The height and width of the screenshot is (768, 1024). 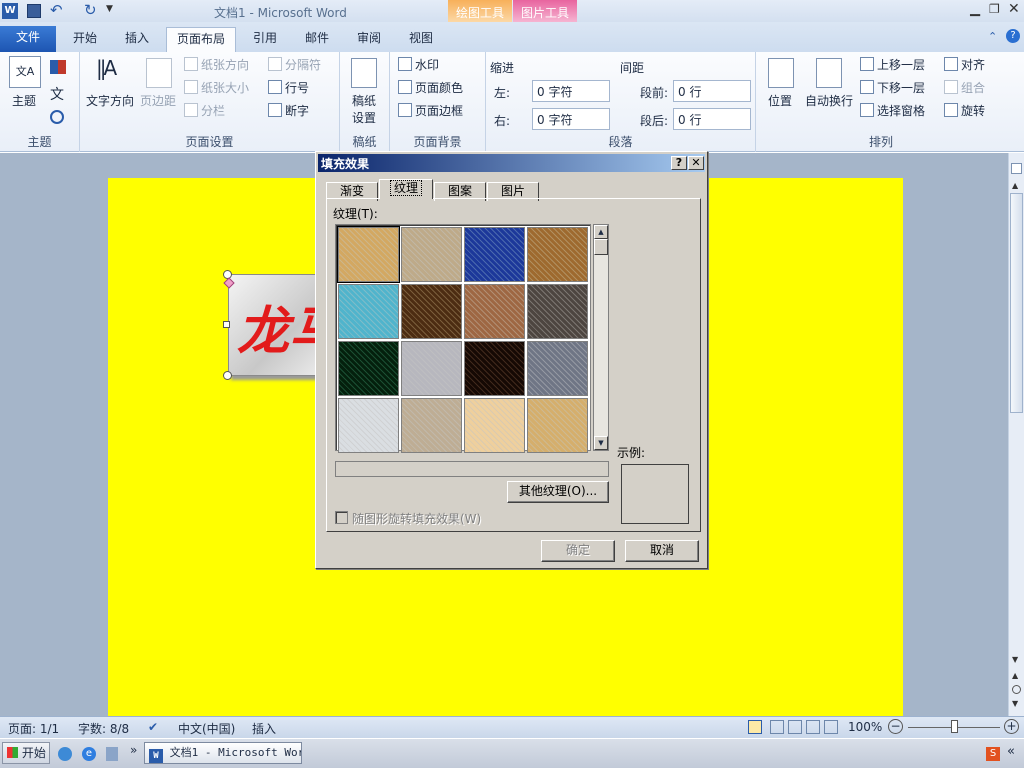 I want to click on theme-fonts-icon: 文, so click(x=57, y=94).